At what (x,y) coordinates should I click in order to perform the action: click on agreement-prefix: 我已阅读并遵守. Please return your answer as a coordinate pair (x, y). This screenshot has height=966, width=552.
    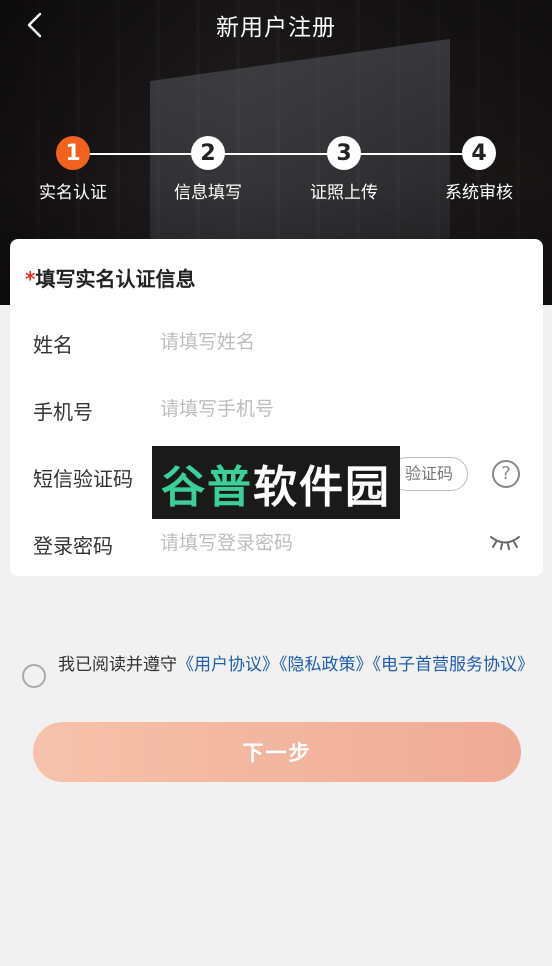
    Looking at the image, I should click on (117, 665).